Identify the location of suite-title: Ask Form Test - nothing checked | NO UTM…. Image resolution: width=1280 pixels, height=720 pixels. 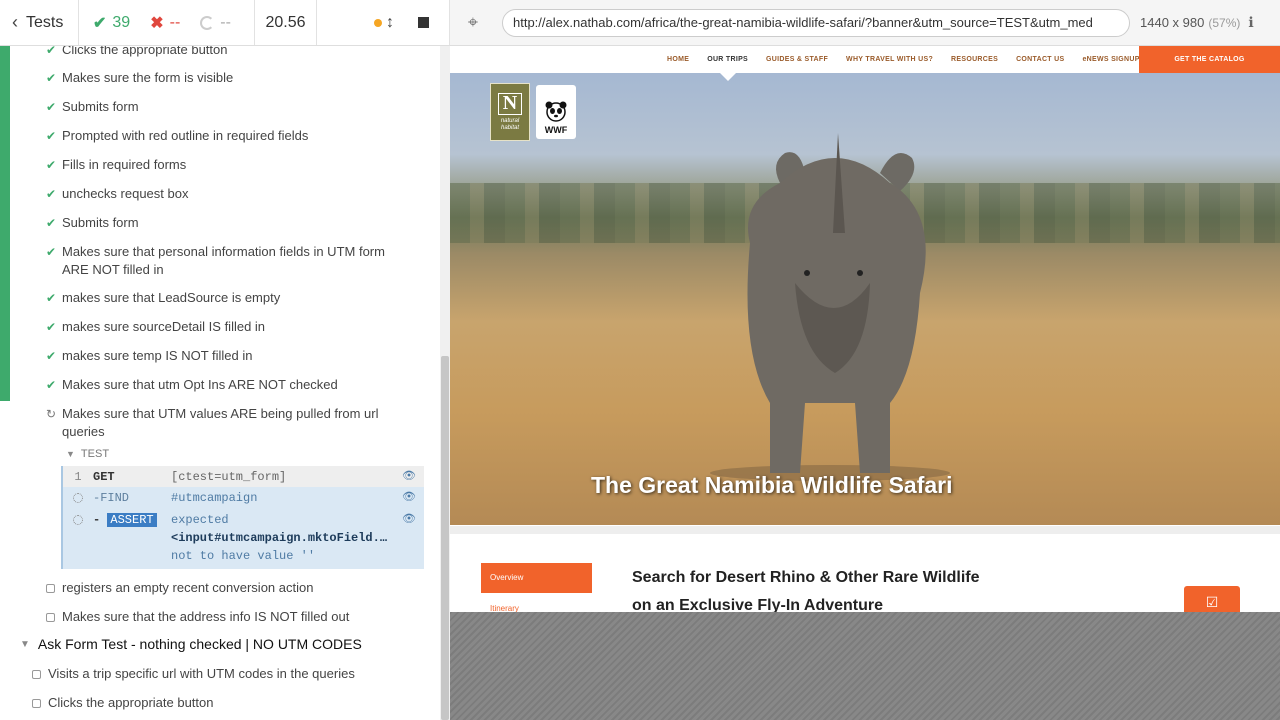
(199, 644).